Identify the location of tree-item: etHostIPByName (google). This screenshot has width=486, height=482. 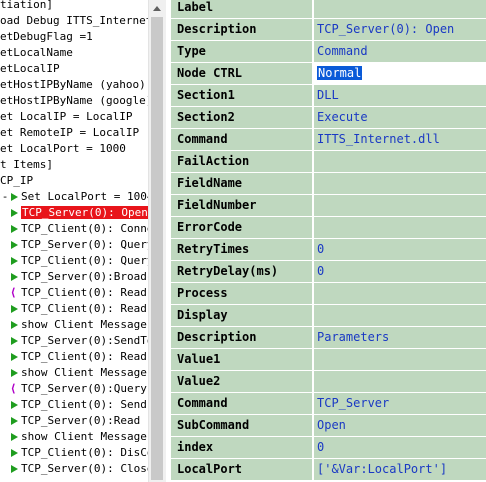
(74, 101).